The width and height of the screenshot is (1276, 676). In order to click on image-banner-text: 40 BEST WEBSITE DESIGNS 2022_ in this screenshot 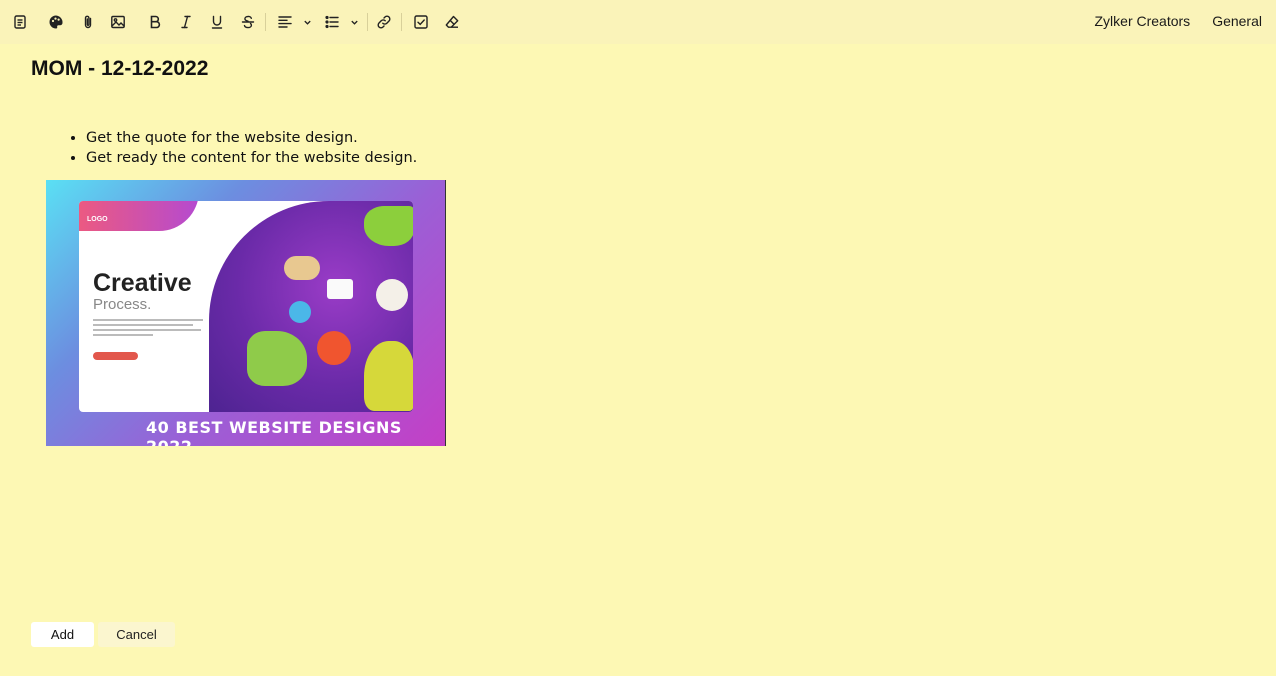, I will do `click(274, 432)`.